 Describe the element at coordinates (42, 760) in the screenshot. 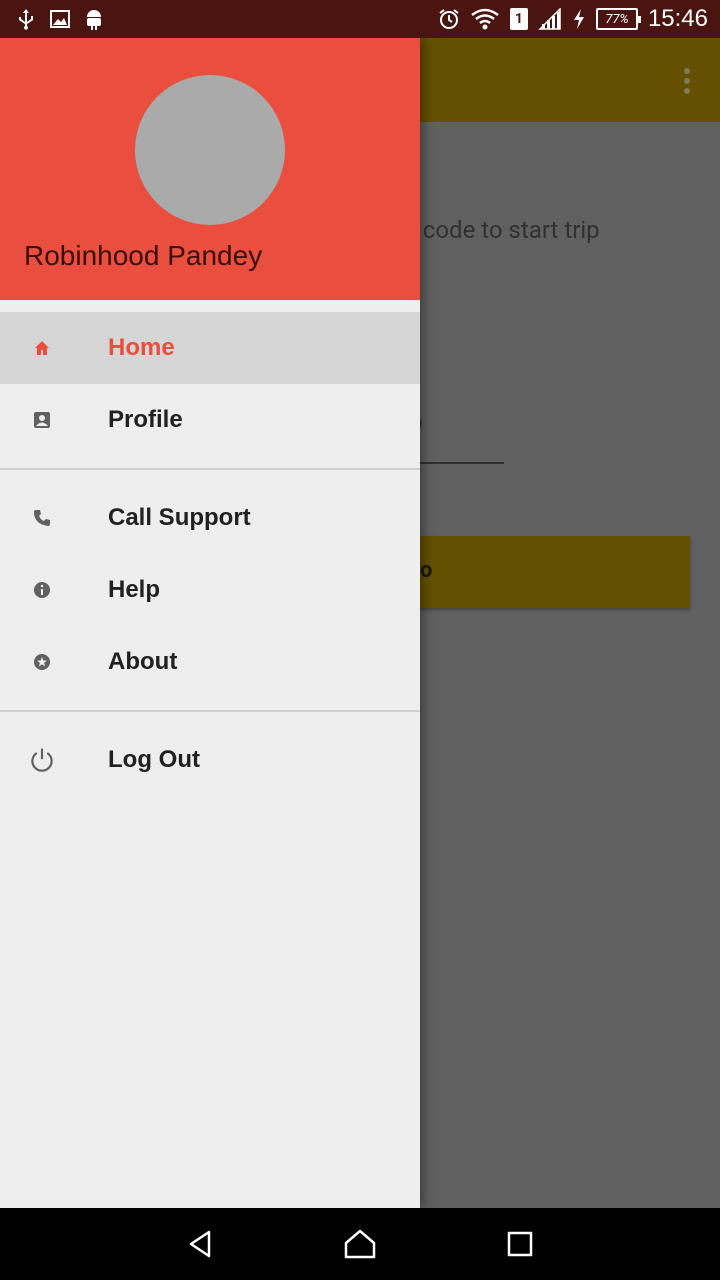

I see `power-icon` at that location.